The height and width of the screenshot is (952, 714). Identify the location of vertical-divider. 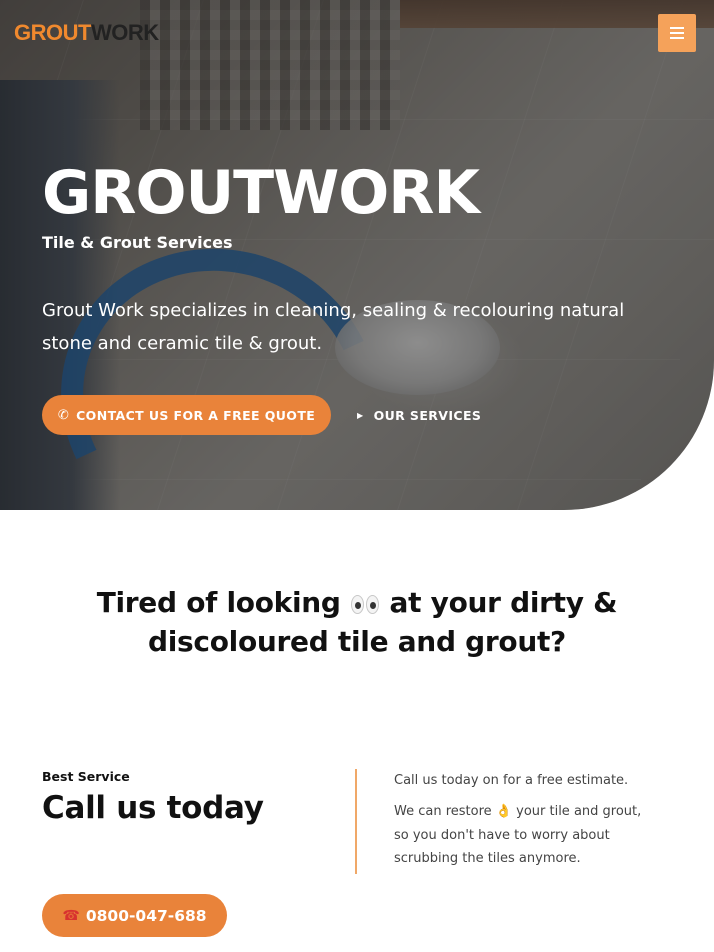
(356, 821).